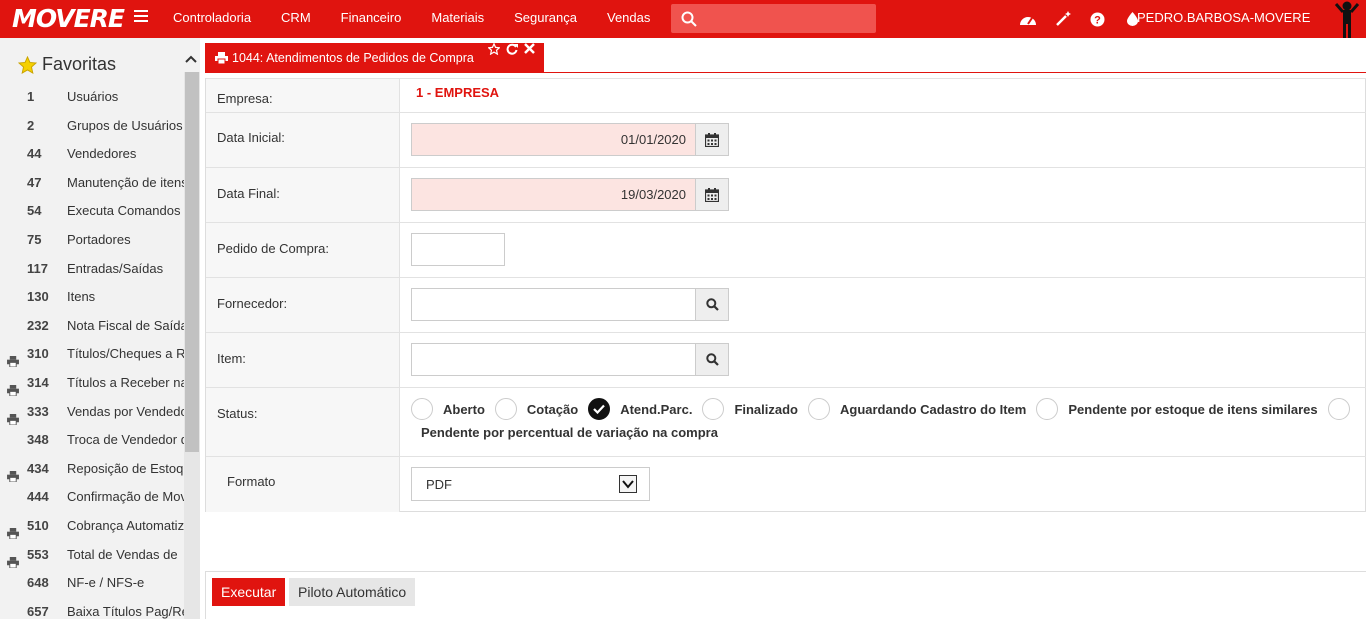  I want to click on data-final-input: 19/03/2020, so click(554, 194).